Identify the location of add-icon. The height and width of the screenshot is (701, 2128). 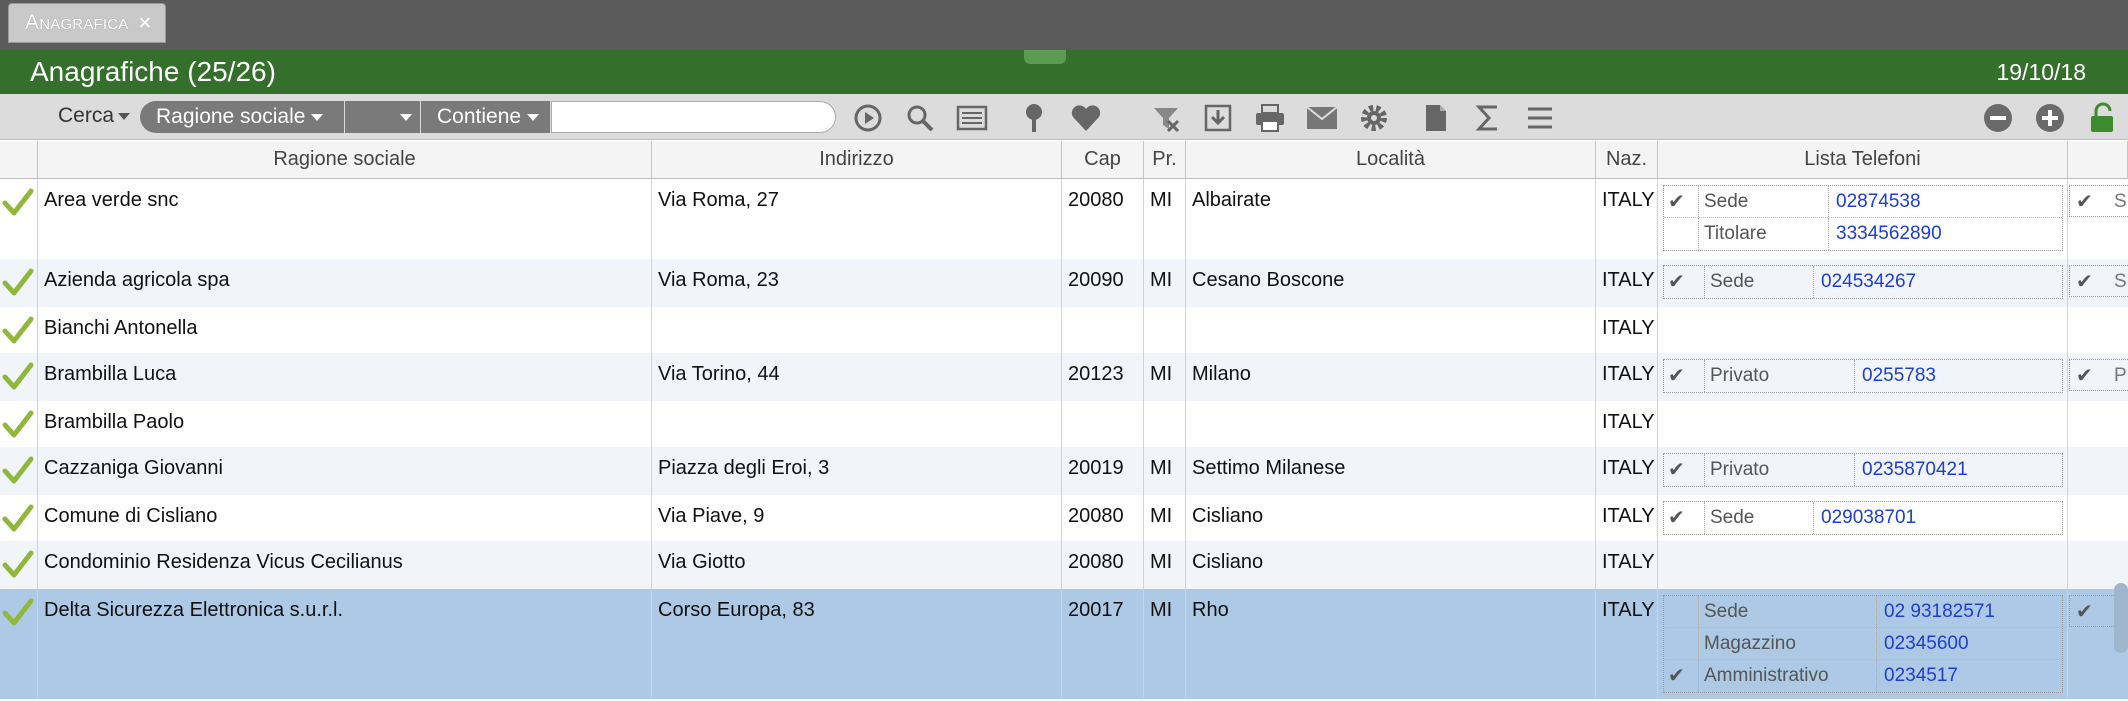
(2050, 118).